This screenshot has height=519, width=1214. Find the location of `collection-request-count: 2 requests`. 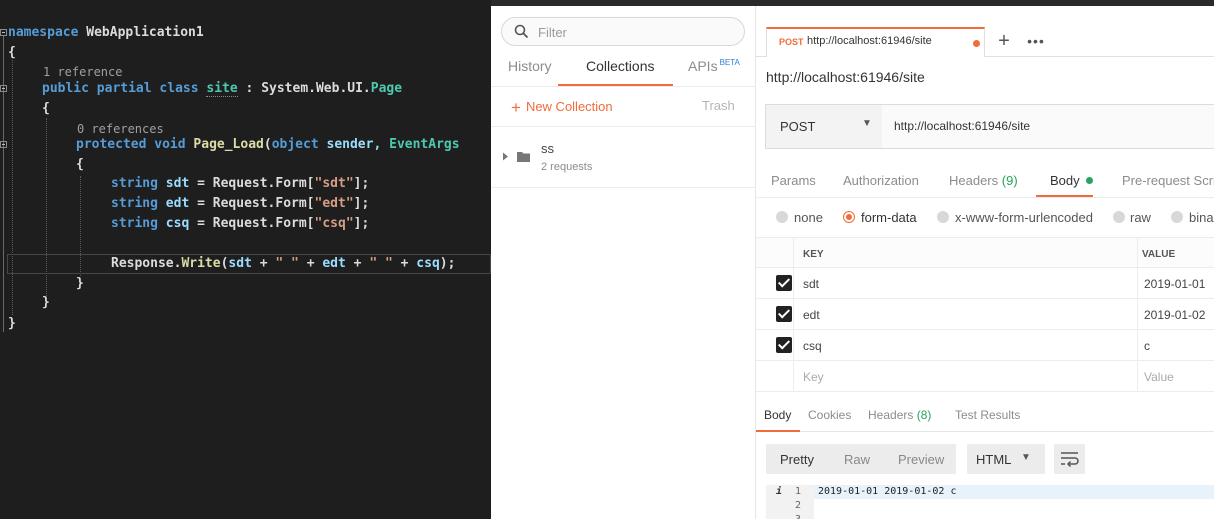

collection-request-count: 2 requests is located at coordinates (567, 167).